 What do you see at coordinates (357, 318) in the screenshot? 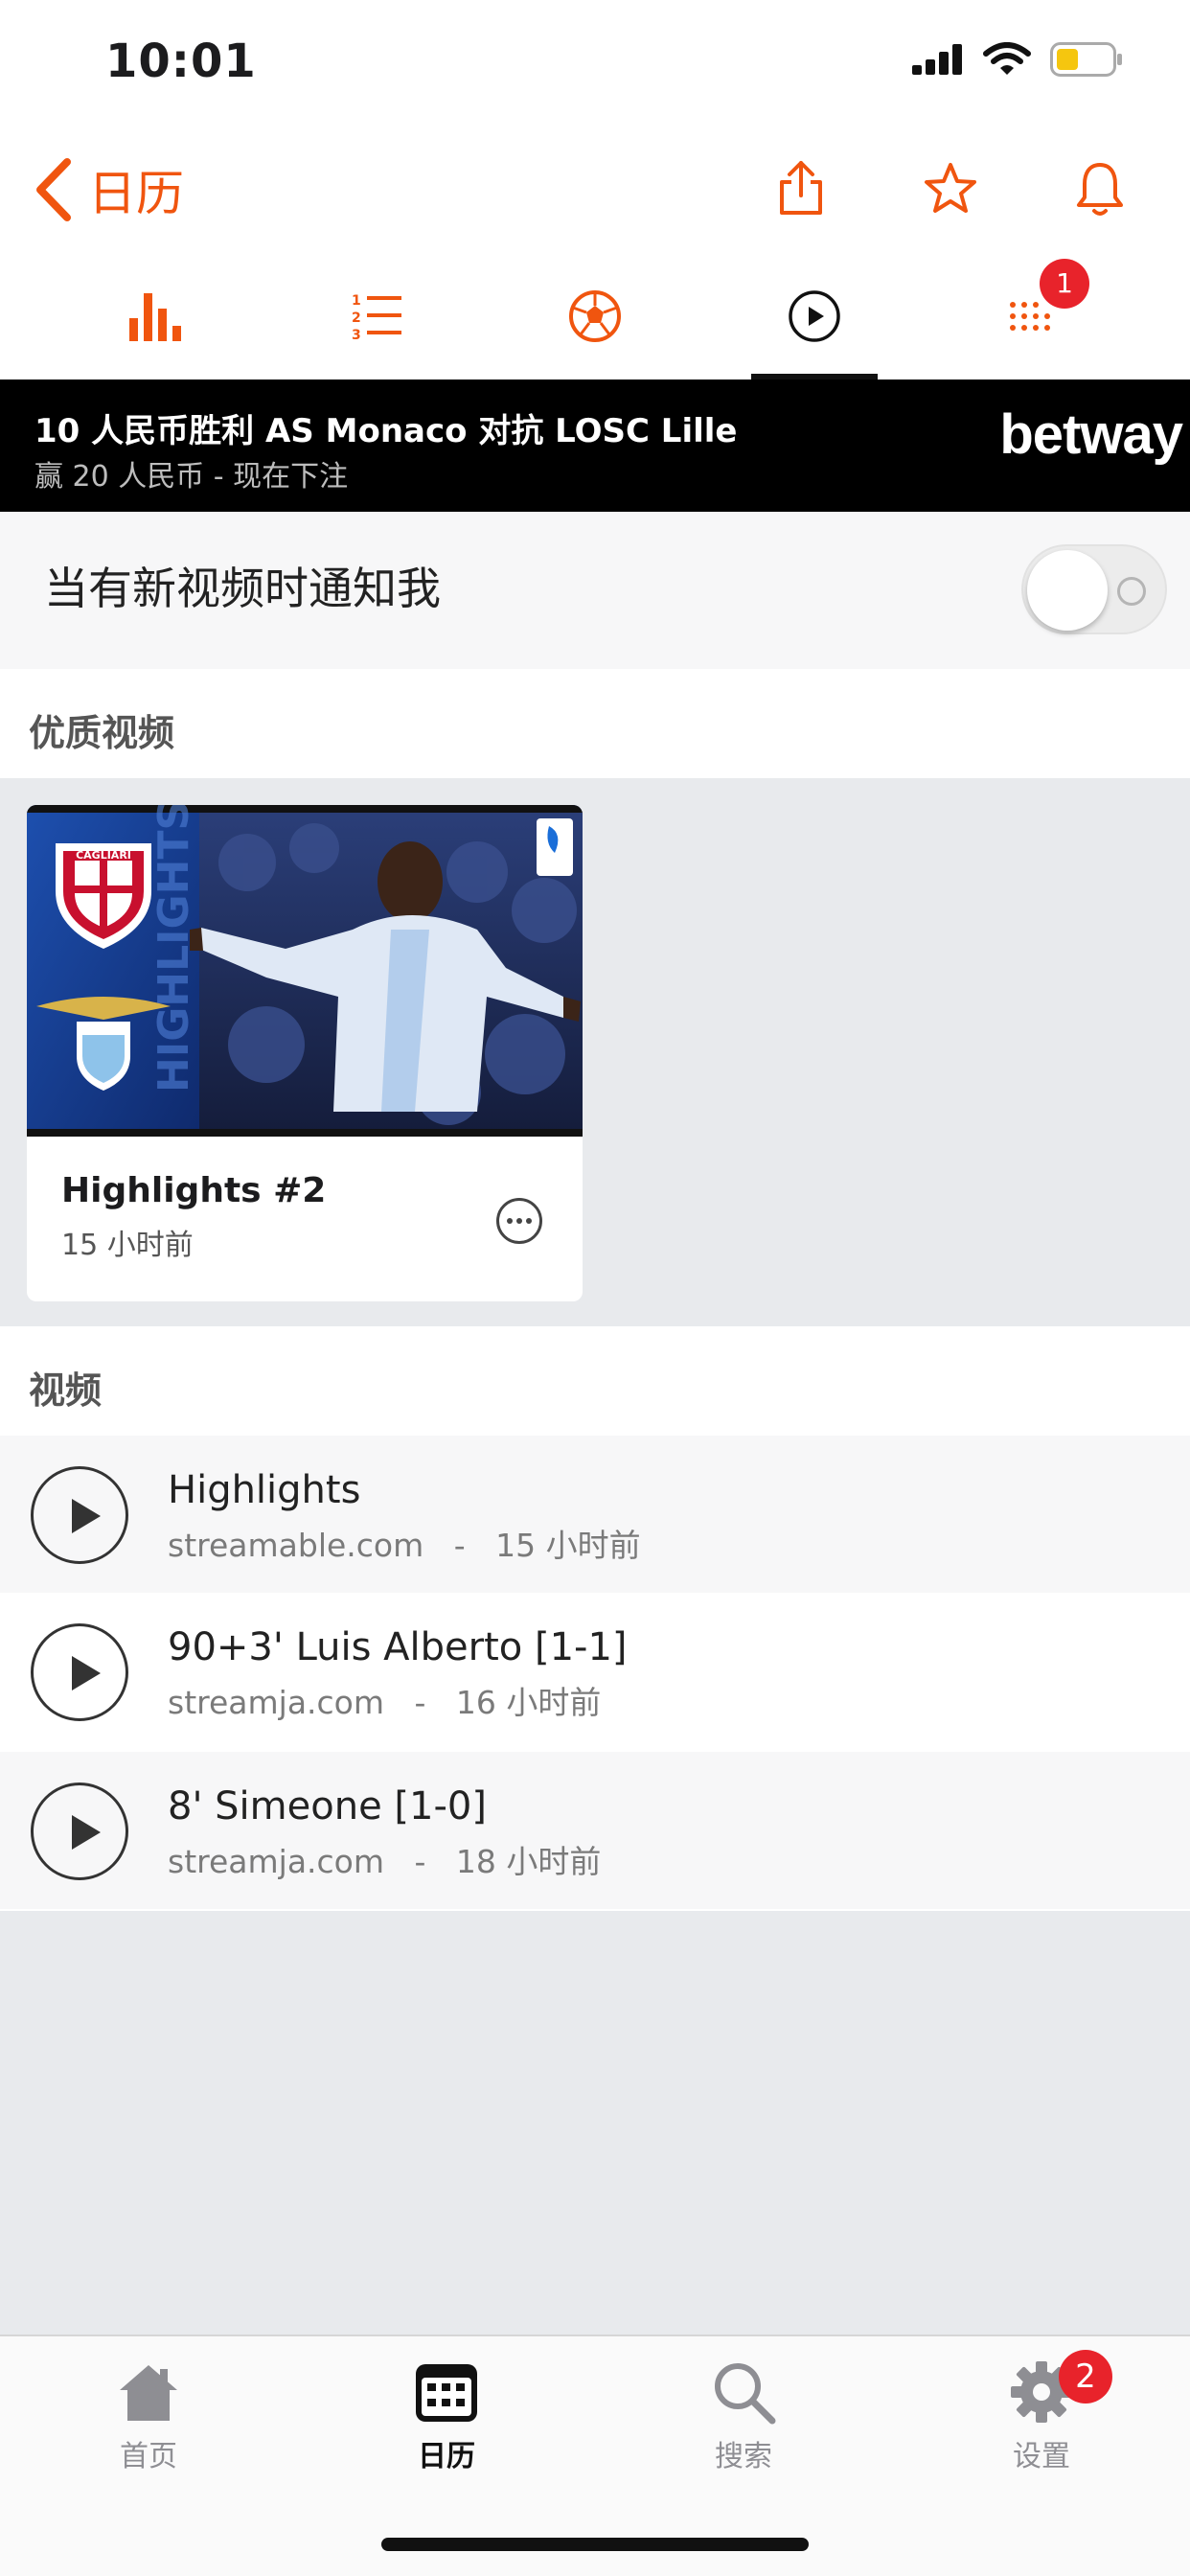
I see `svg-text: 2` at bounding box center [357, 318].